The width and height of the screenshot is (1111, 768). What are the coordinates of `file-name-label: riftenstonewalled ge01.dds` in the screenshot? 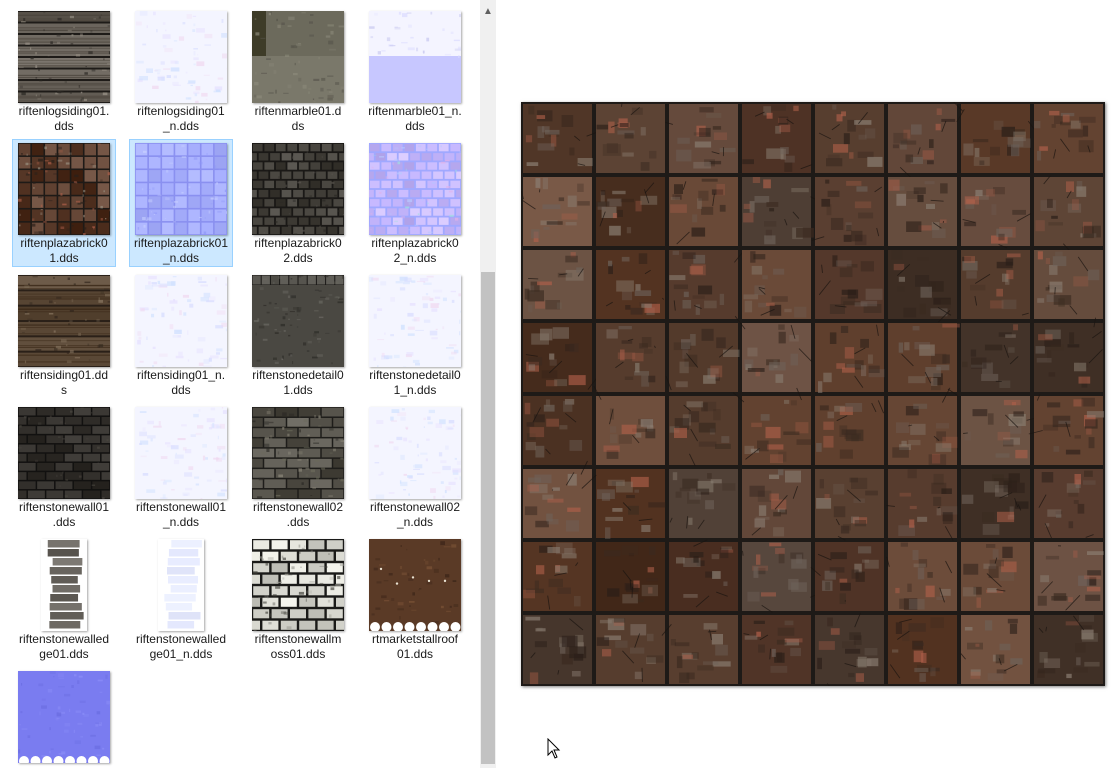 It's located at (64, 647).